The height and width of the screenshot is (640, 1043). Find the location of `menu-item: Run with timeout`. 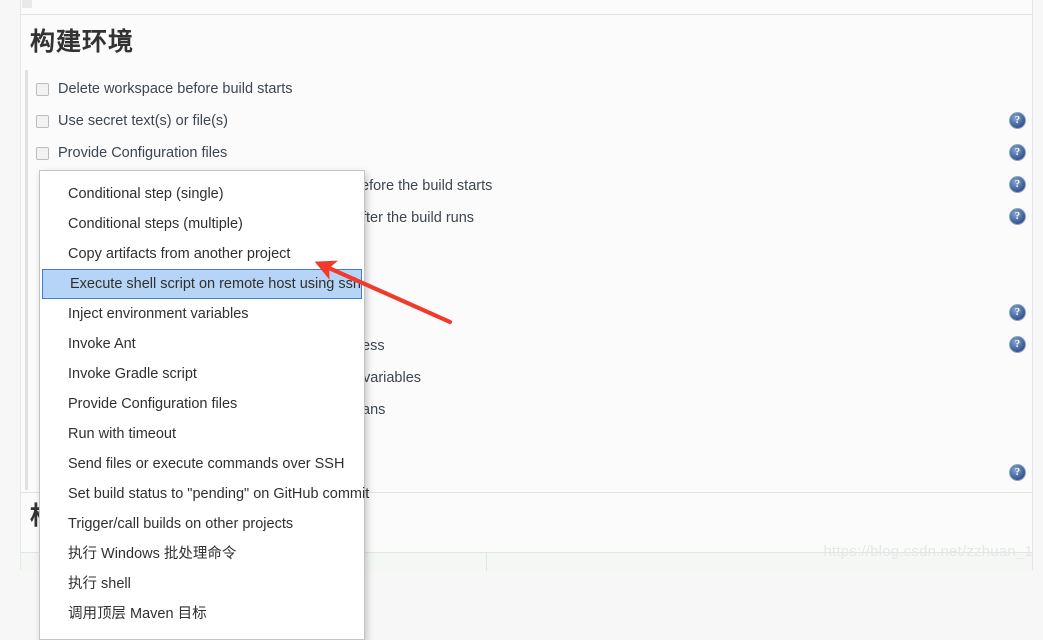

menu-item: Run with timeout is located at coordinates (202, 434).